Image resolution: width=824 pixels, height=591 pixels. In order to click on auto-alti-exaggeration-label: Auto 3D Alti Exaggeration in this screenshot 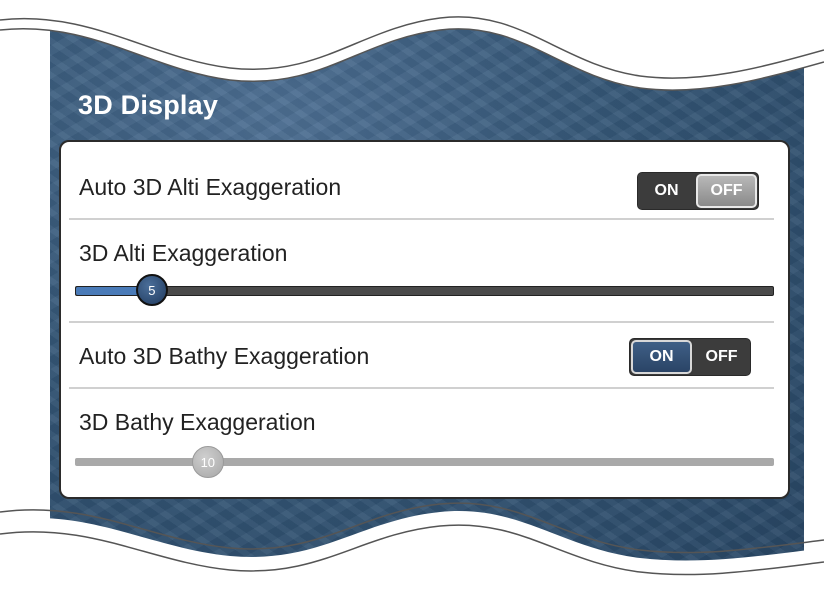, I will do `click(210, 187)`.